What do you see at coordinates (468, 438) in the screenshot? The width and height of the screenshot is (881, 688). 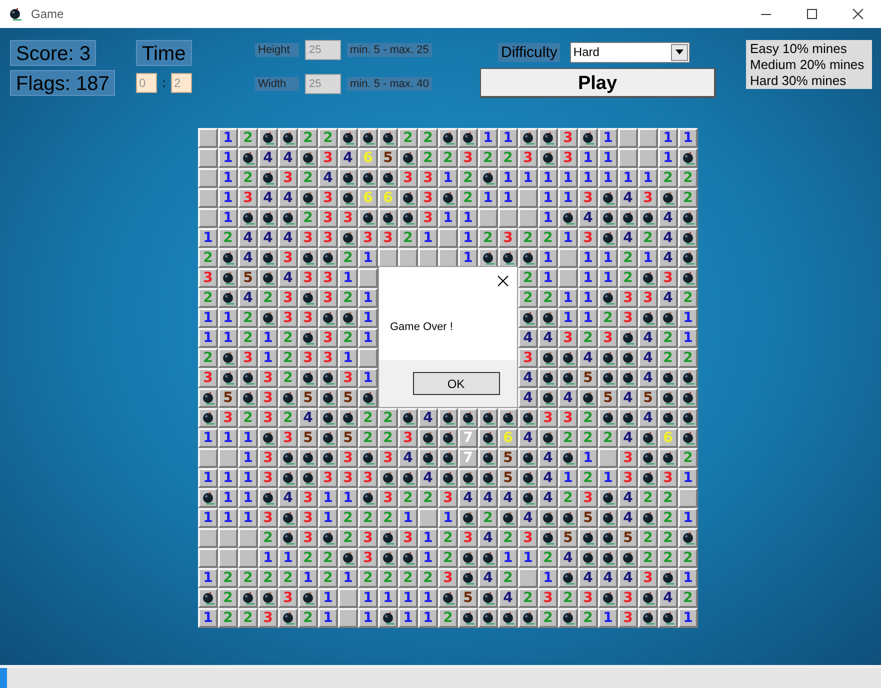 I see `number-cell: 7` at bounding box center [468, 438].